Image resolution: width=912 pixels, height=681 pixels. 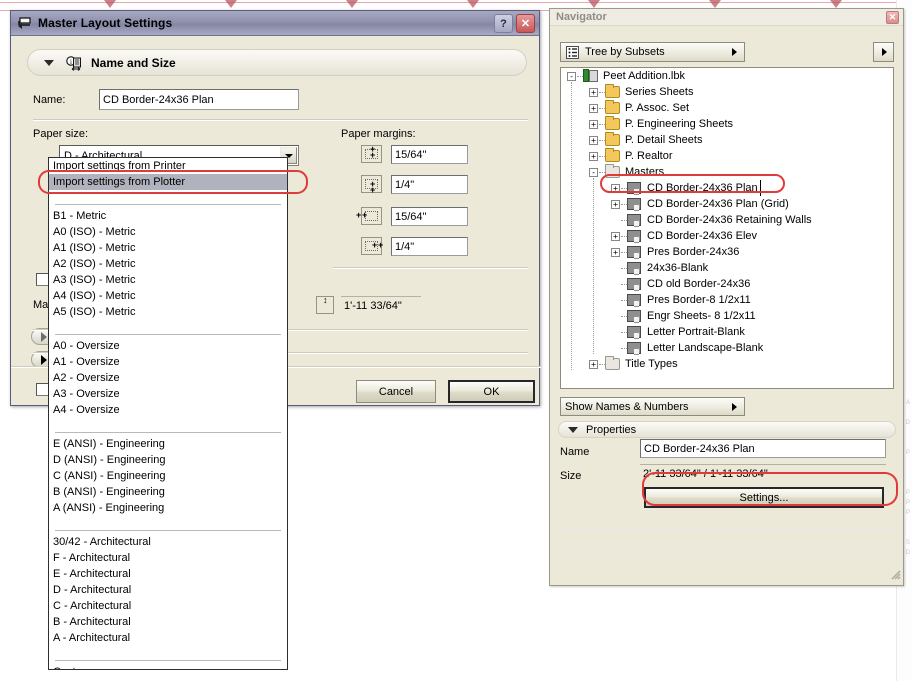 What do you see at coordinates (701, 316) in the screenshot?
I see `tree-item-label: Engr Sheets- 8 1/2x11` at bounding box center [701, 316].